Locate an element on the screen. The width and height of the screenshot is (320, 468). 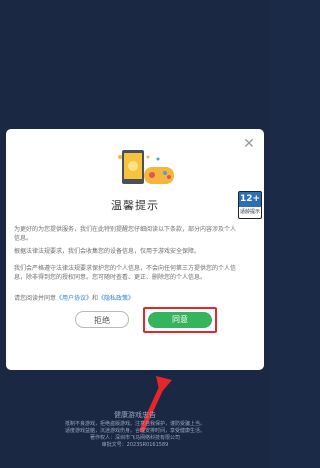
notice-paragraph-2: 根据法律法规要求，我们会收集您的设备信息，仅用于游戏安全保障。 is located at coordinates (107, 251).